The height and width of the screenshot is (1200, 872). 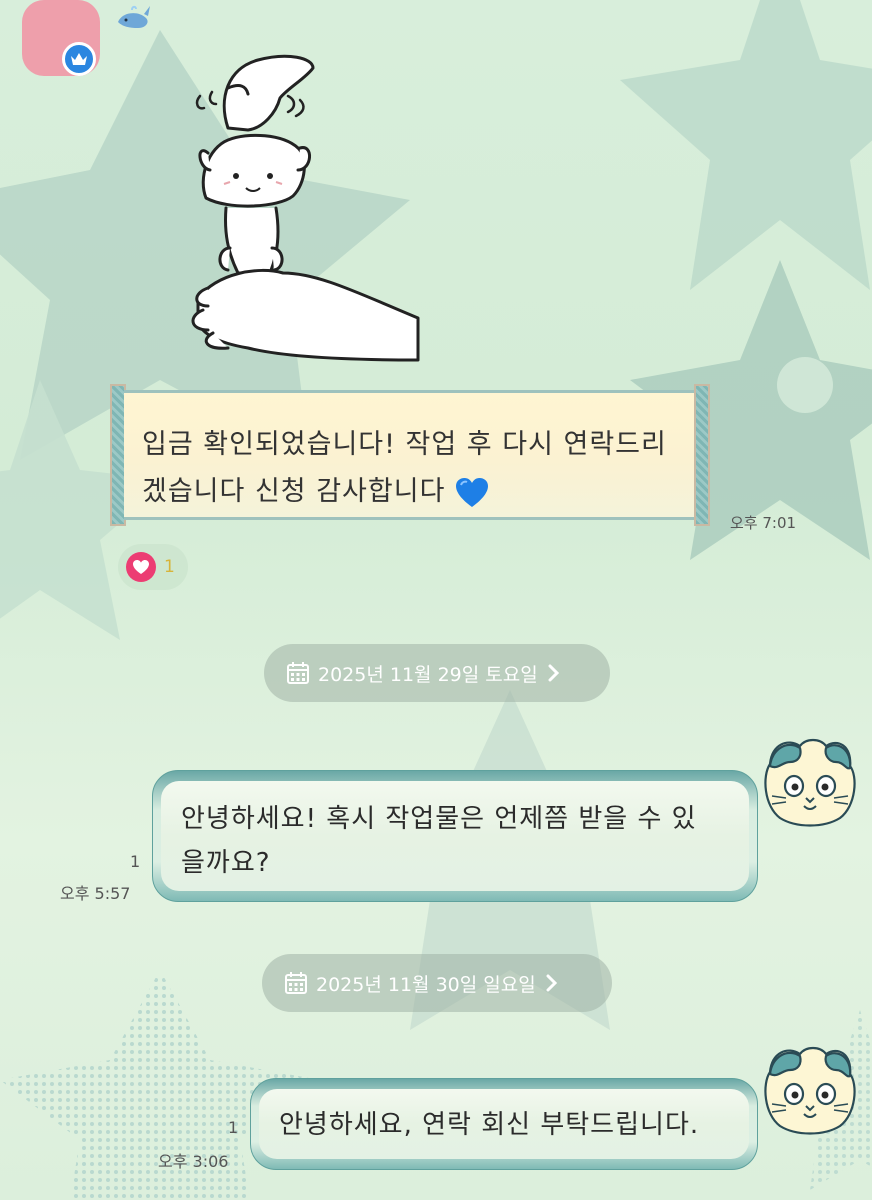 I want to click on outgoing-message-1-line-2: 을까요?, so click(x=226, y=863).